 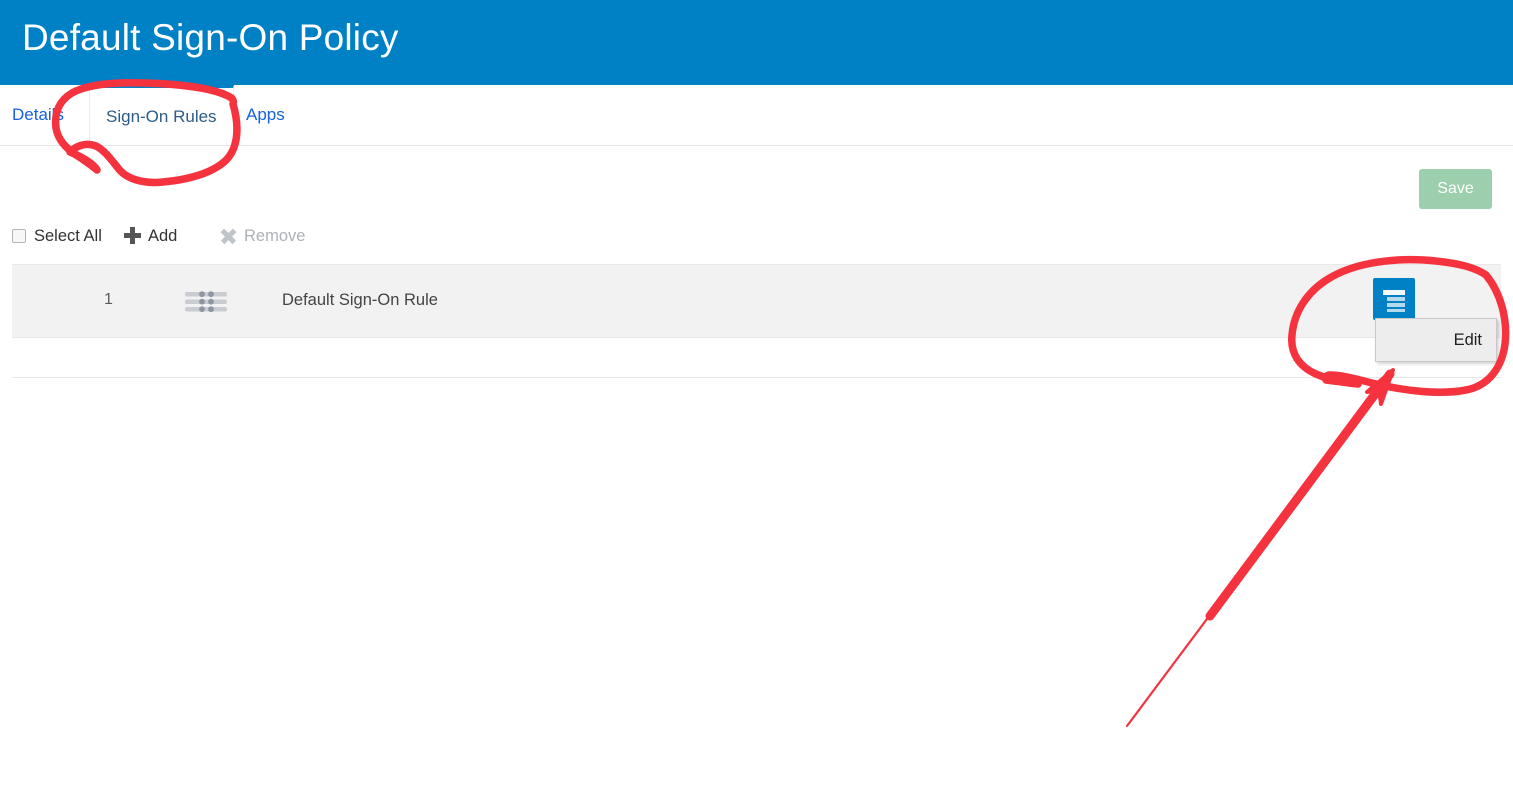 What do you see at coordinates (756, 358) in the screenshot?
I see `table-footer` at bounding box center [756, 358].